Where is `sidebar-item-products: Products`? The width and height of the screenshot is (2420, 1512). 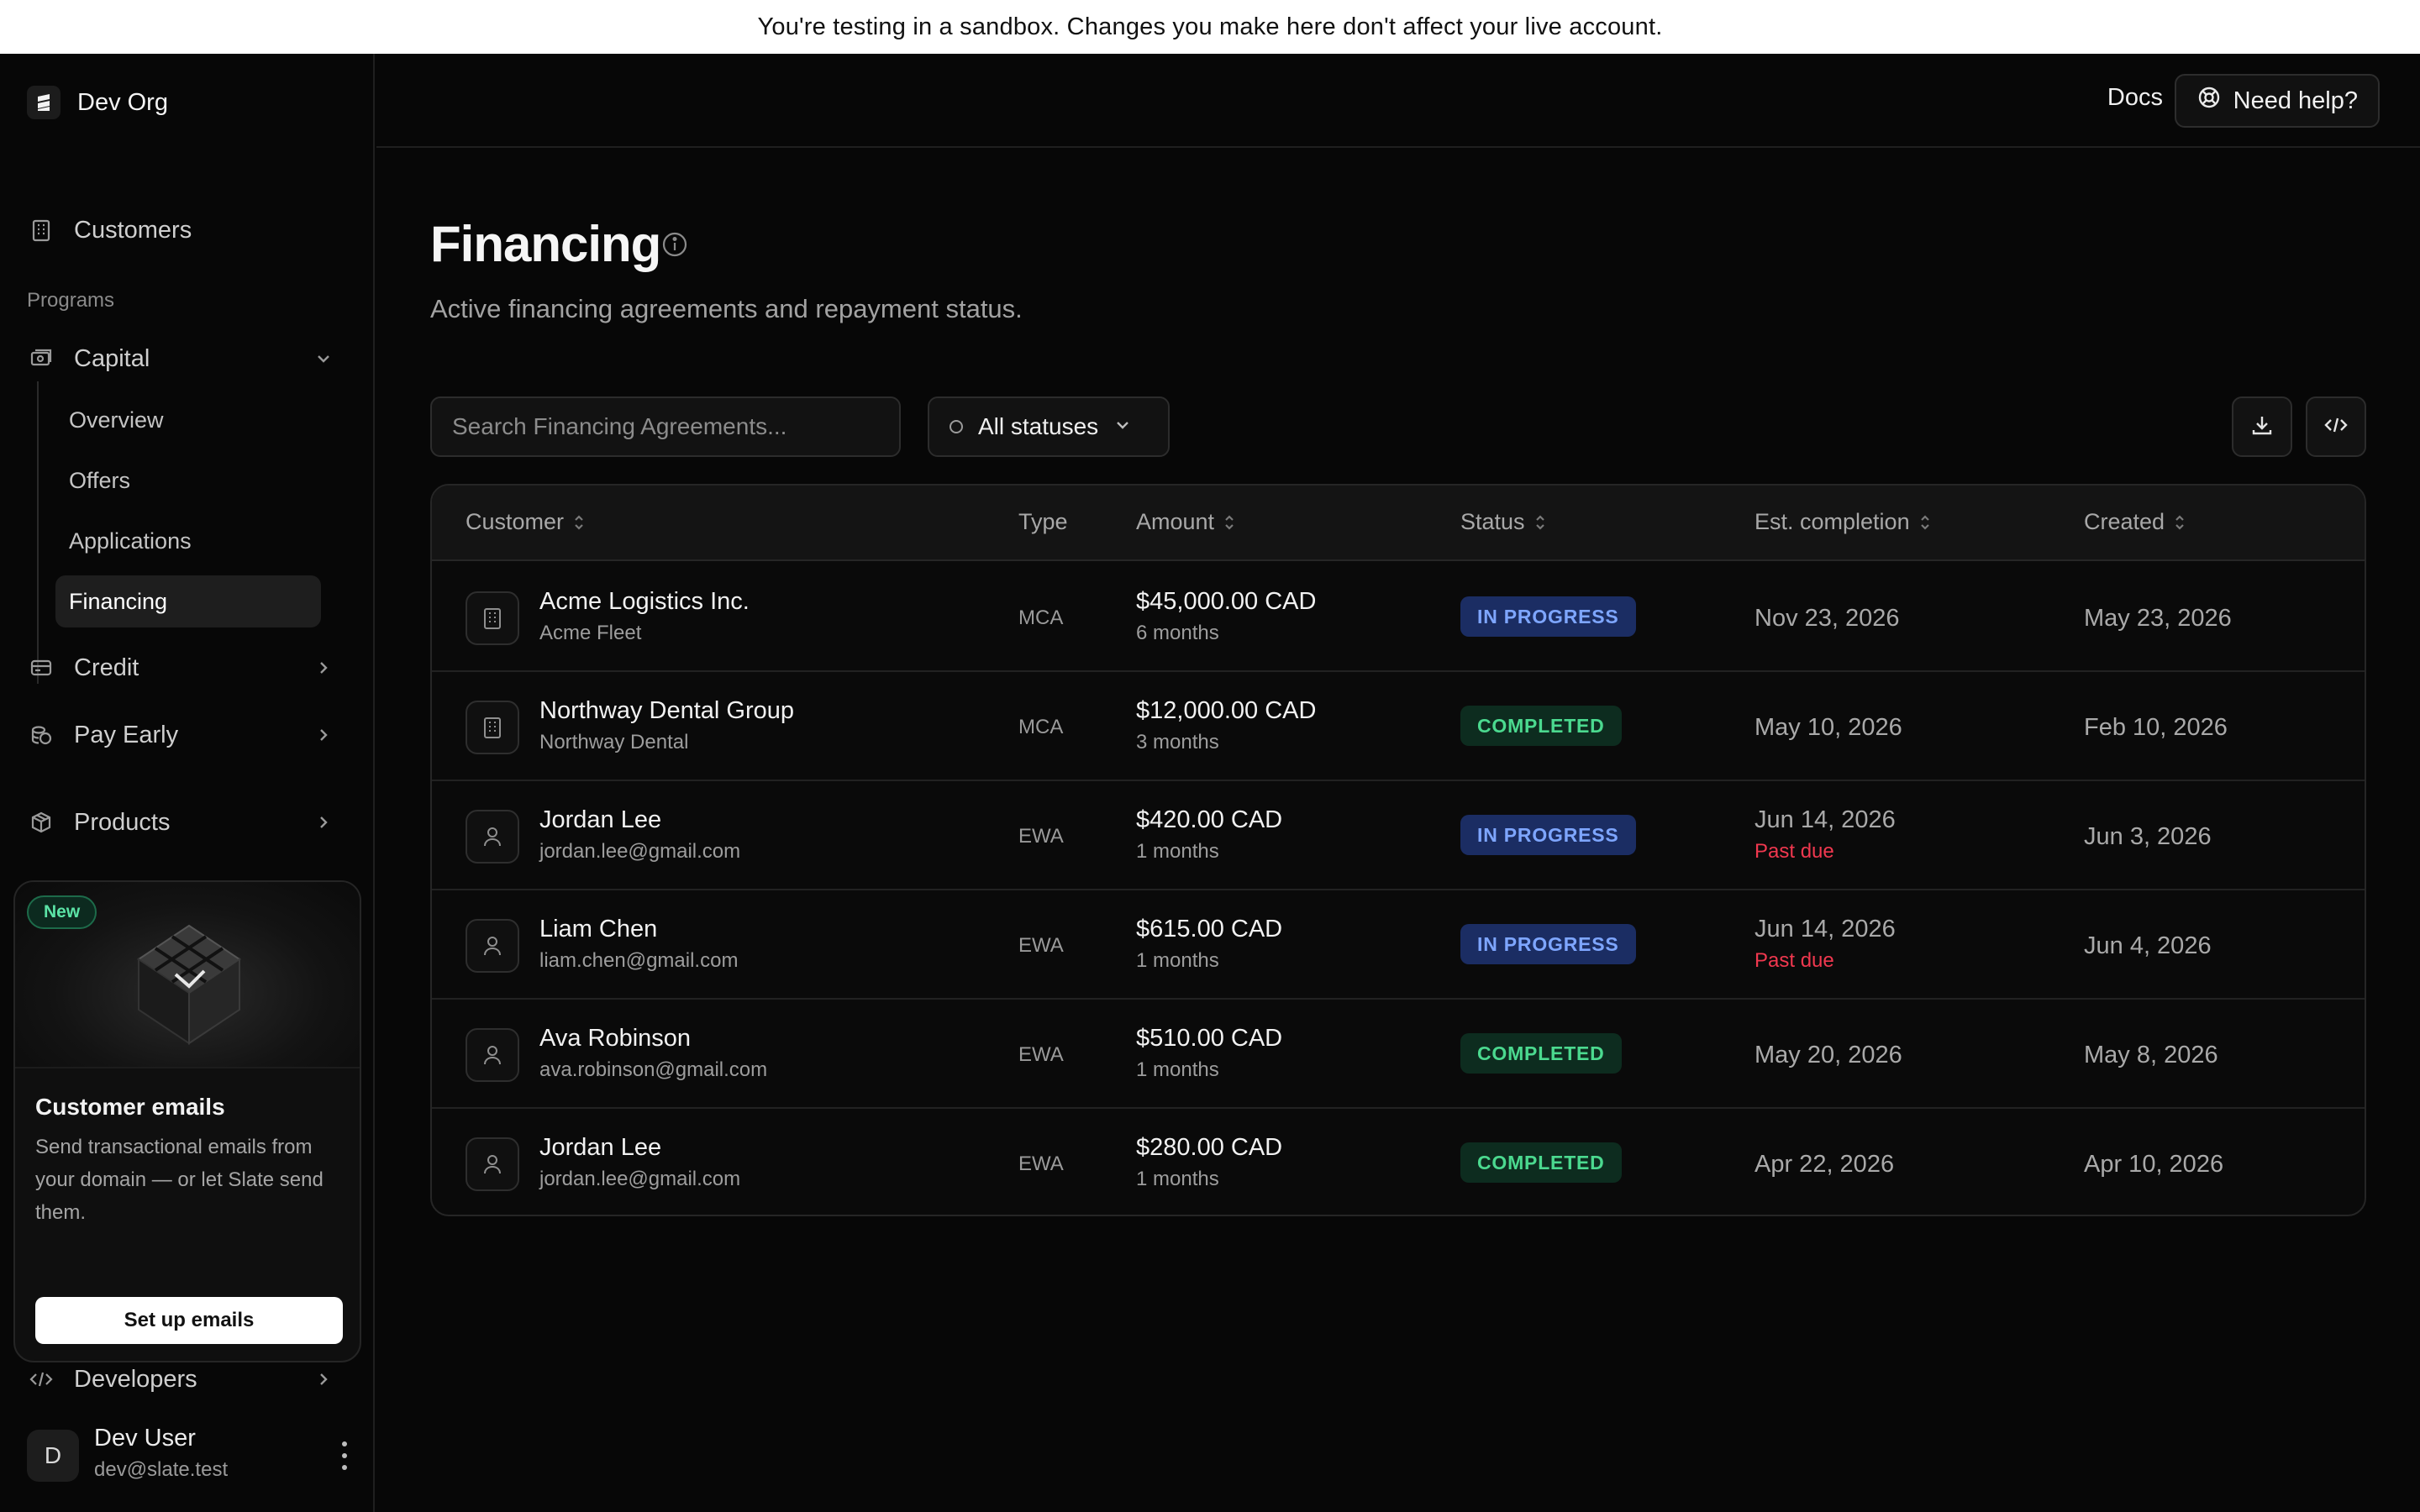
sidebar-item-products: Products is located at coordinates (187, 822).